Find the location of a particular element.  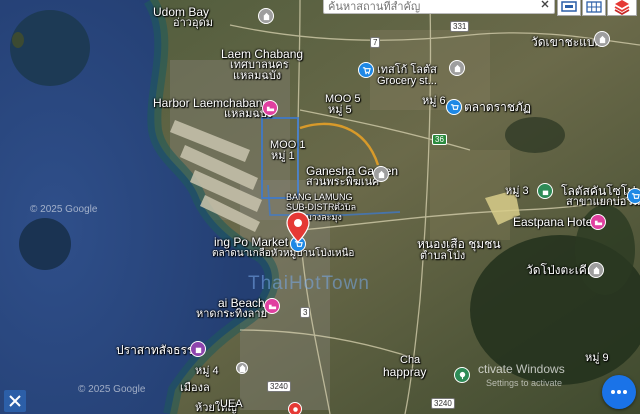

poi-prasat is located at coordinates (198, 349).